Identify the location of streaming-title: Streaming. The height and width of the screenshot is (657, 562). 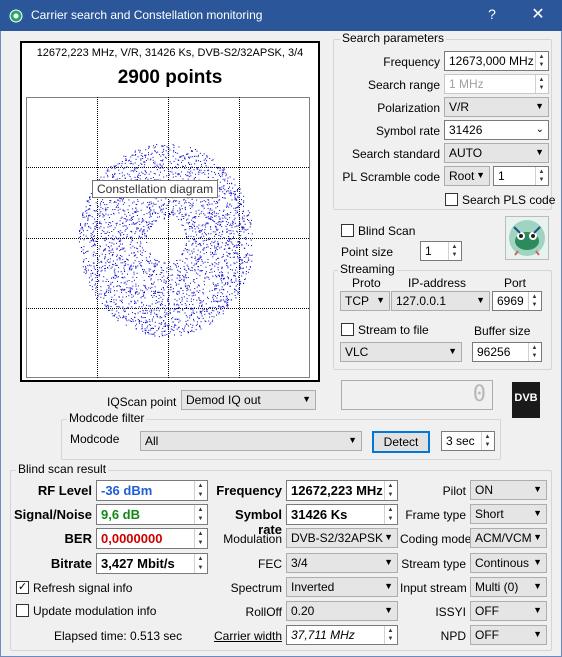
(367, 269).